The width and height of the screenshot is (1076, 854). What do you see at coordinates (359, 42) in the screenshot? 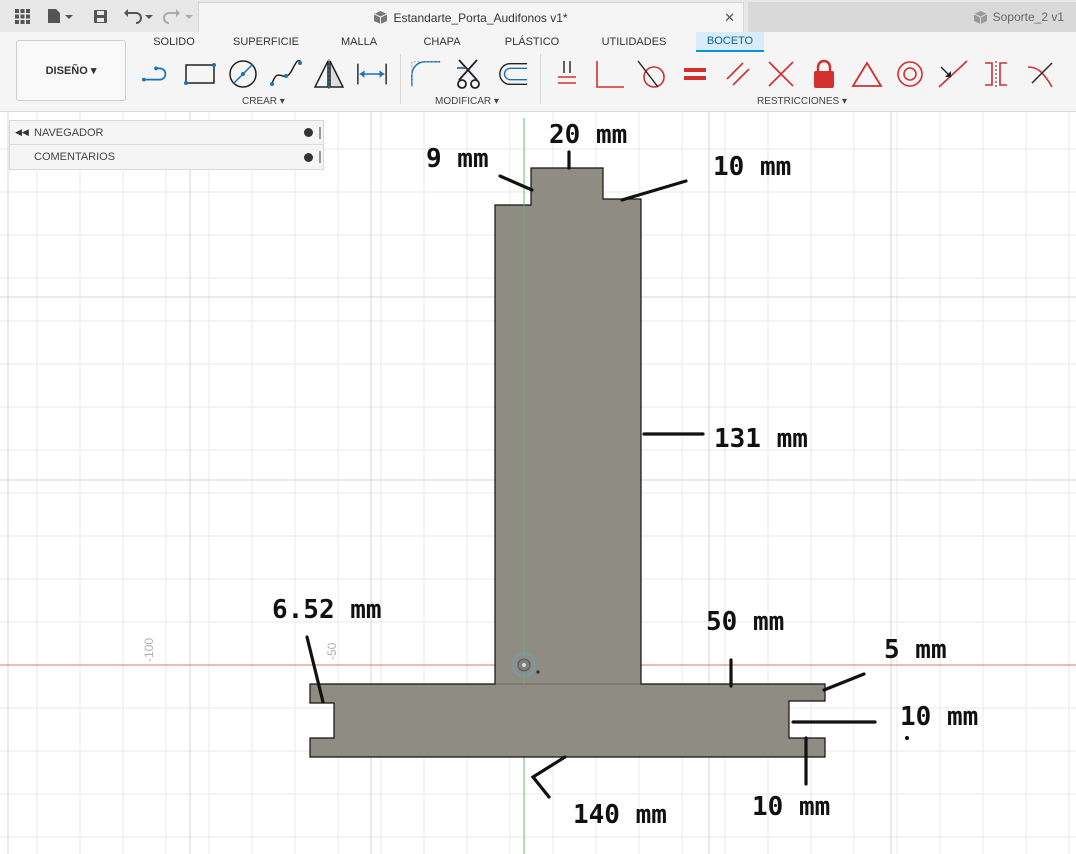
I see `tab-malla: MALLA` at bounding box center [359, 42].